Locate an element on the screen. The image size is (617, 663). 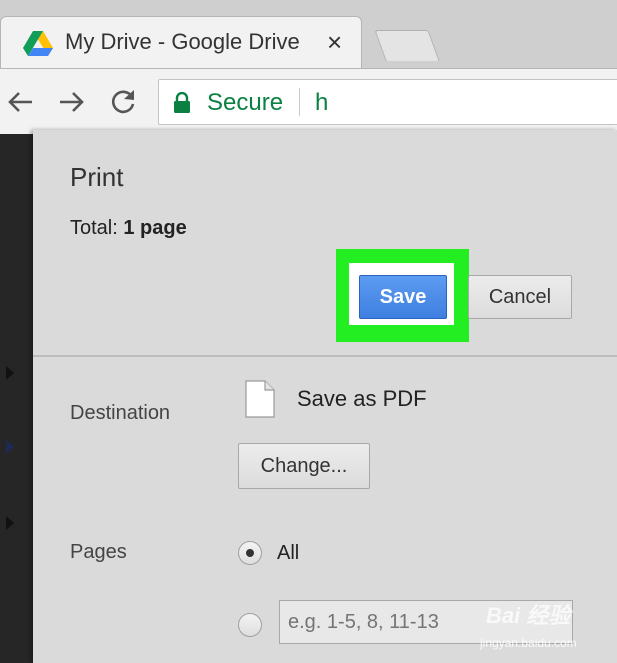
lock-icon is located at coordinates (182, 105).